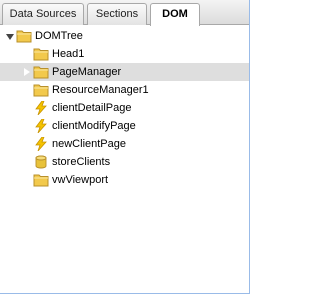 This screenshot has width=320, height=294. What do you see at coordinates (124, 180) in the screenshot?
I see `tree-item-vwviewport: vwViewport` at bounding box center [124, 180].